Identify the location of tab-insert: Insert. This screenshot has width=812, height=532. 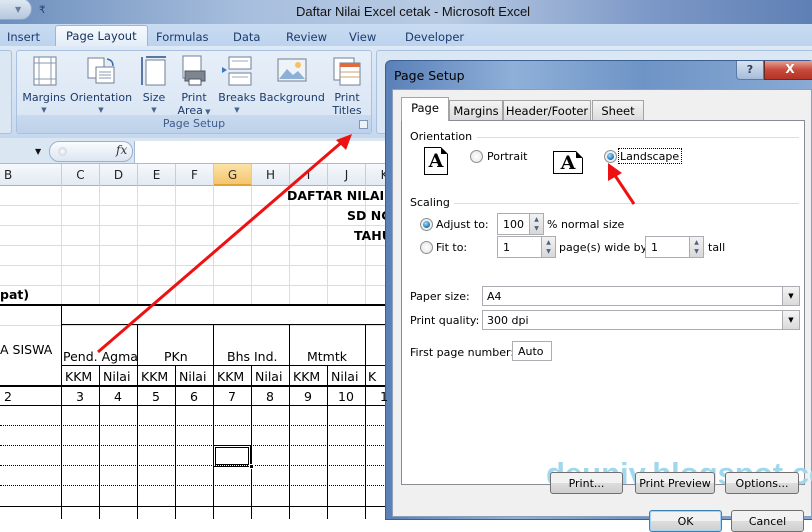
(23, 36).